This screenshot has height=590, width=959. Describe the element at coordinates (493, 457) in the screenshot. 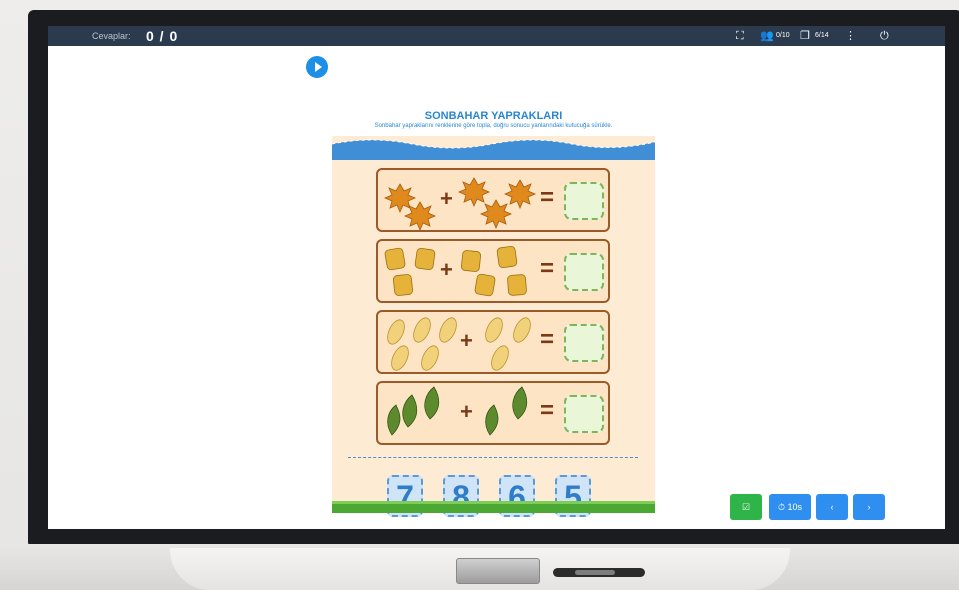

I see `separator-line` at that location.